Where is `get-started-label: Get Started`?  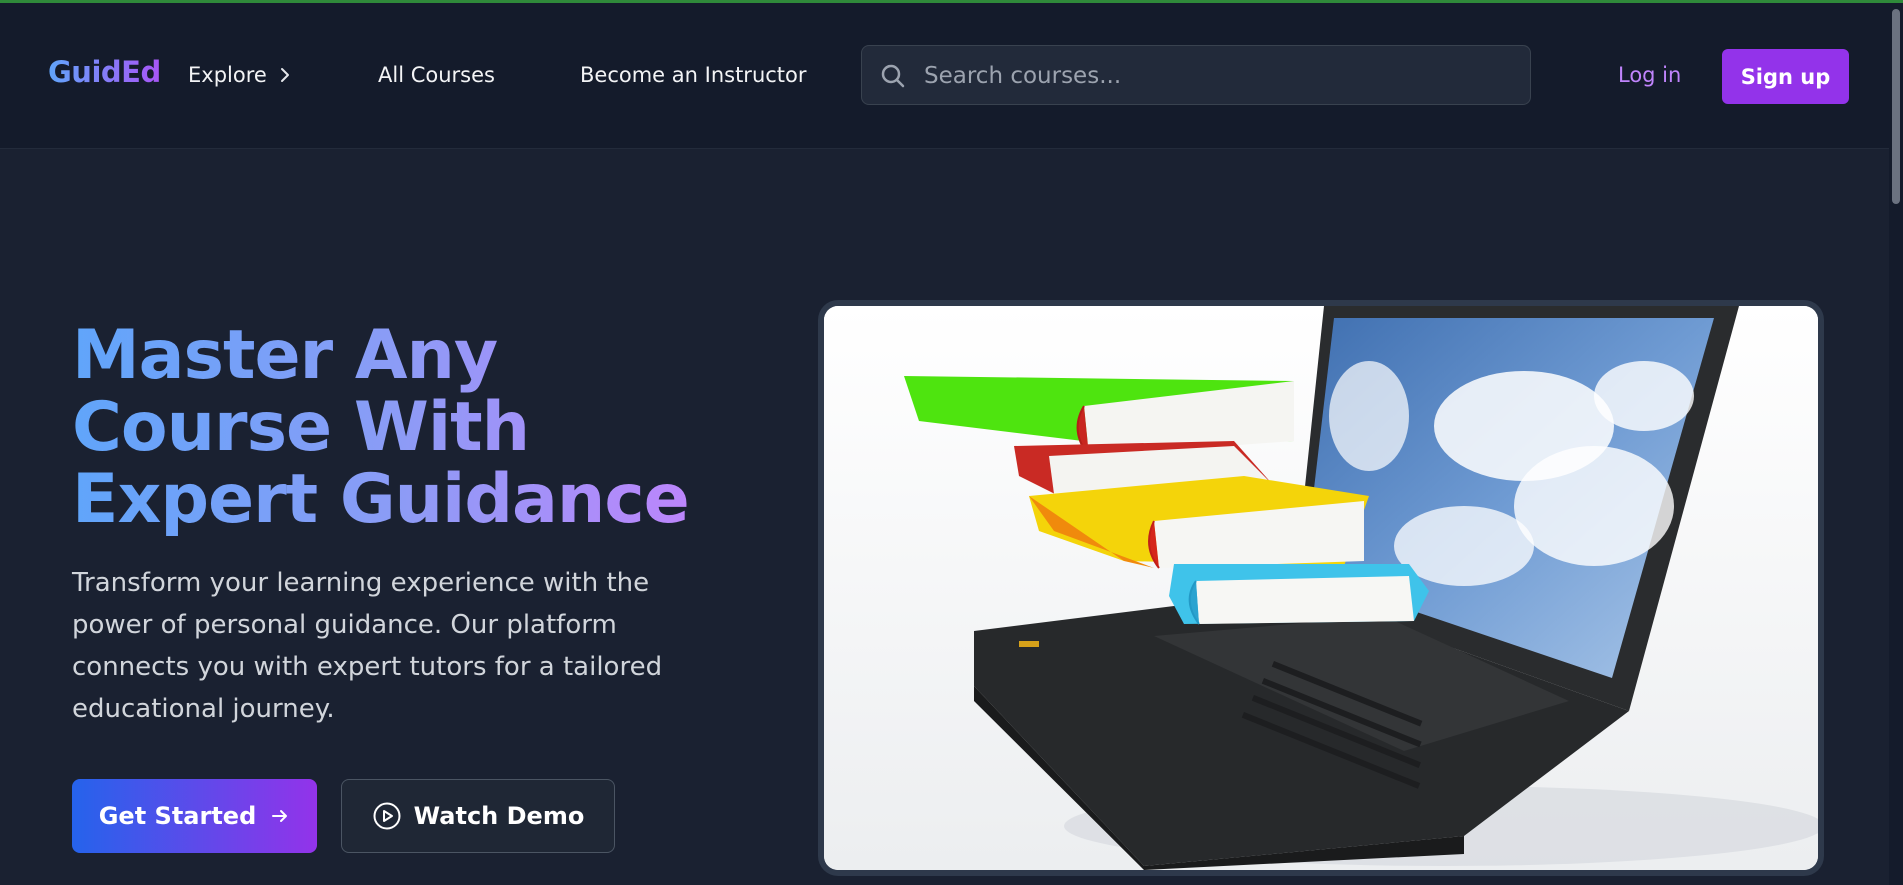 get-started-label: Get Started is located at coordinates (177, 816).